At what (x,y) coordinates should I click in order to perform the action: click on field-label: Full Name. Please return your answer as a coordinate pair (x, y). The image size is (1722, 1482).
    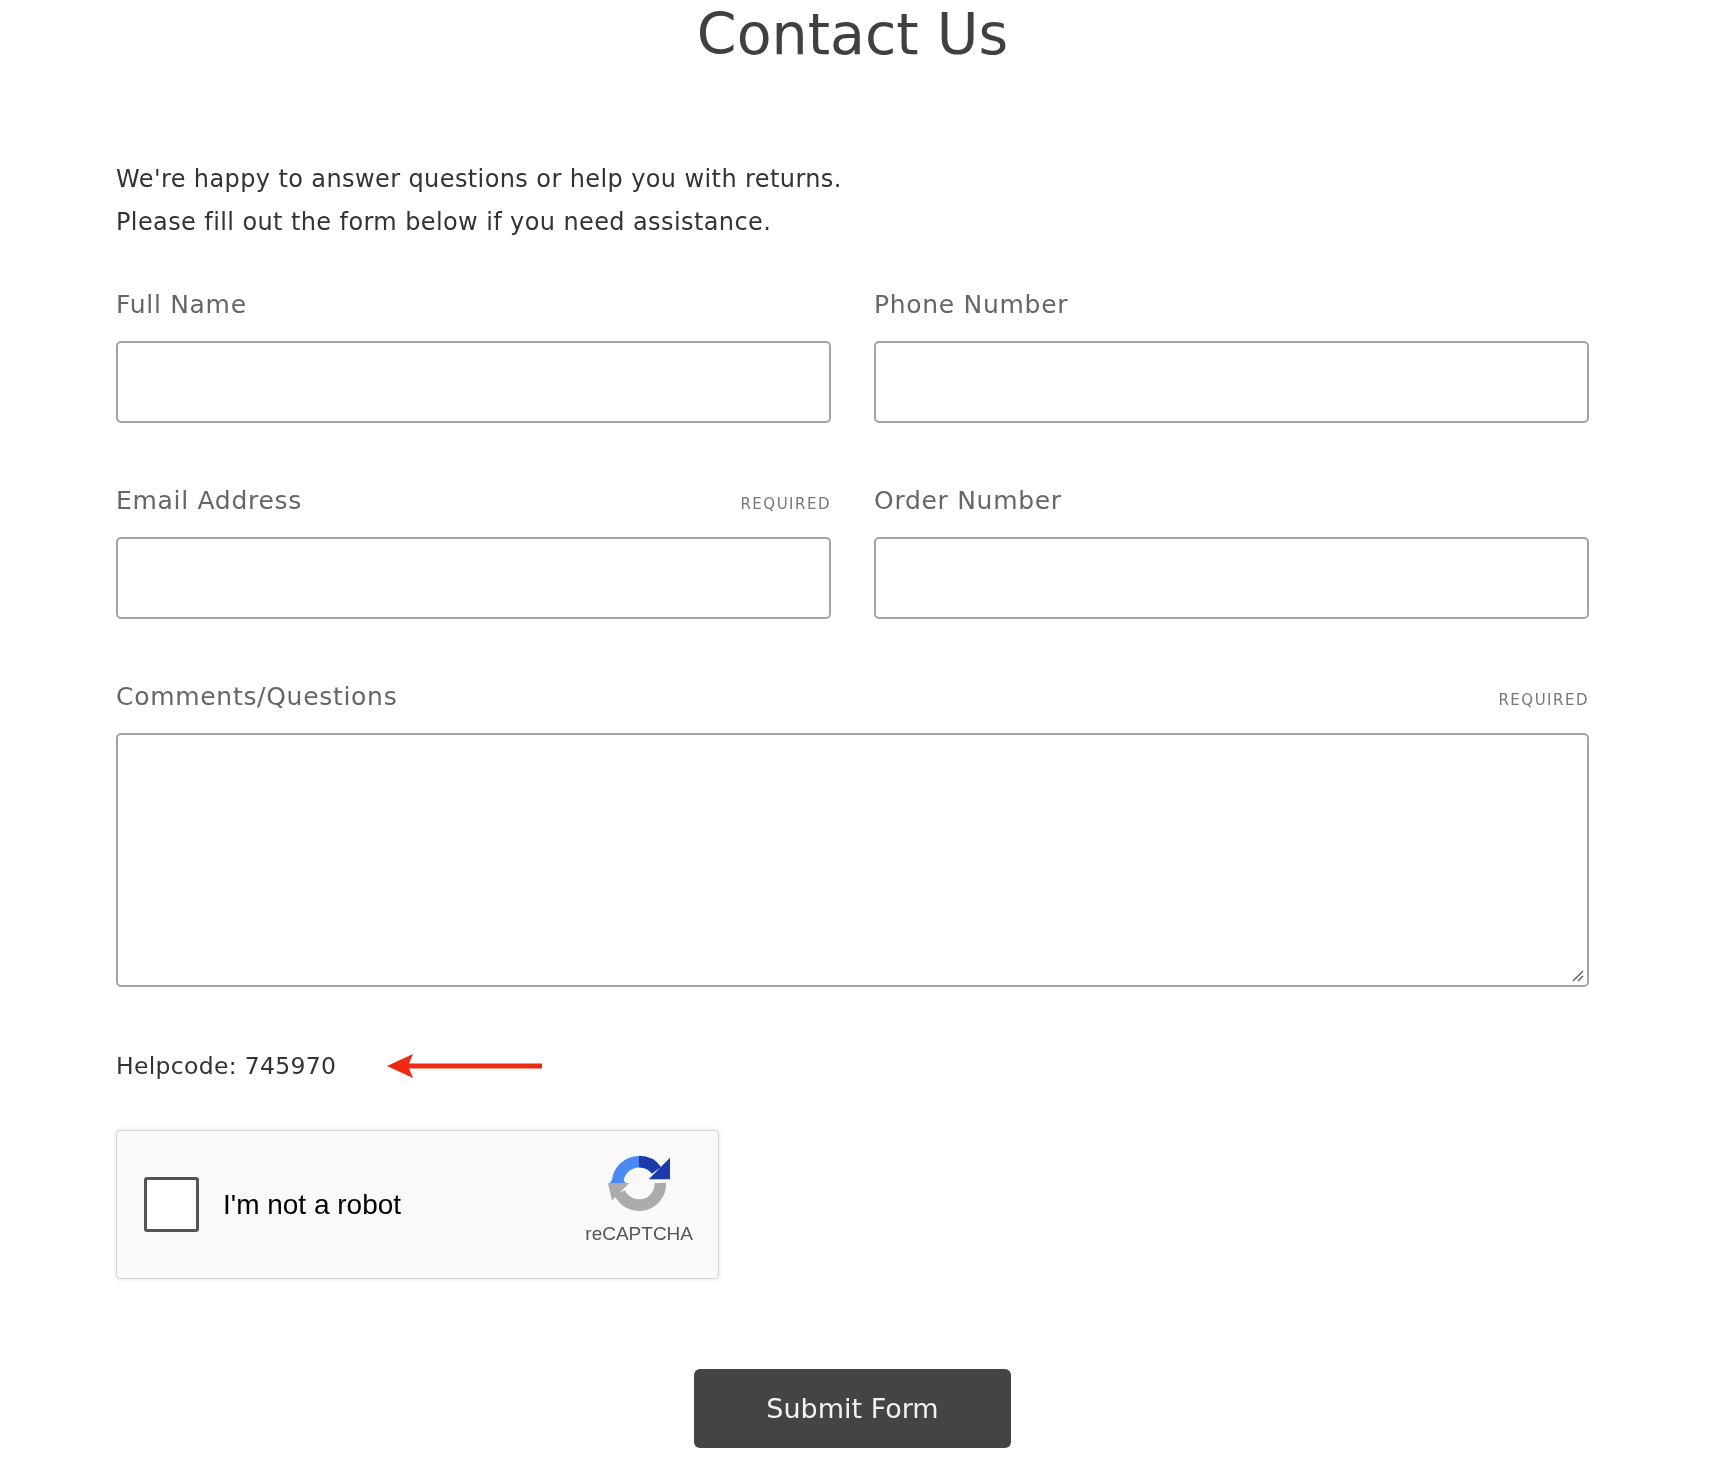
    Looking at the image, I should click on (181, 305).